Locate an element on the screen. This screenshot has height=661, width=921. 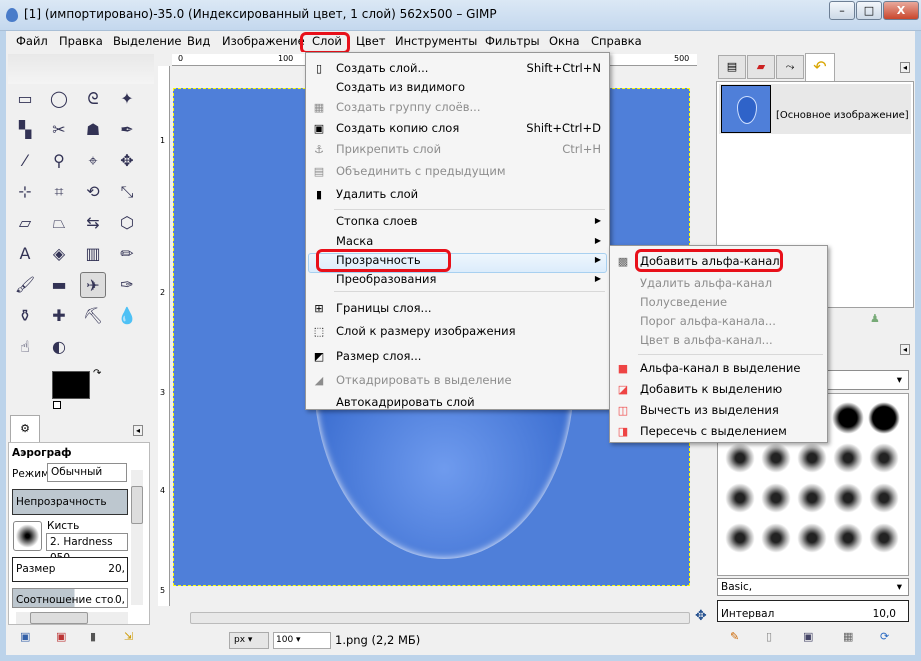
menu-image: Изображение is located at coordinates (263, 41).